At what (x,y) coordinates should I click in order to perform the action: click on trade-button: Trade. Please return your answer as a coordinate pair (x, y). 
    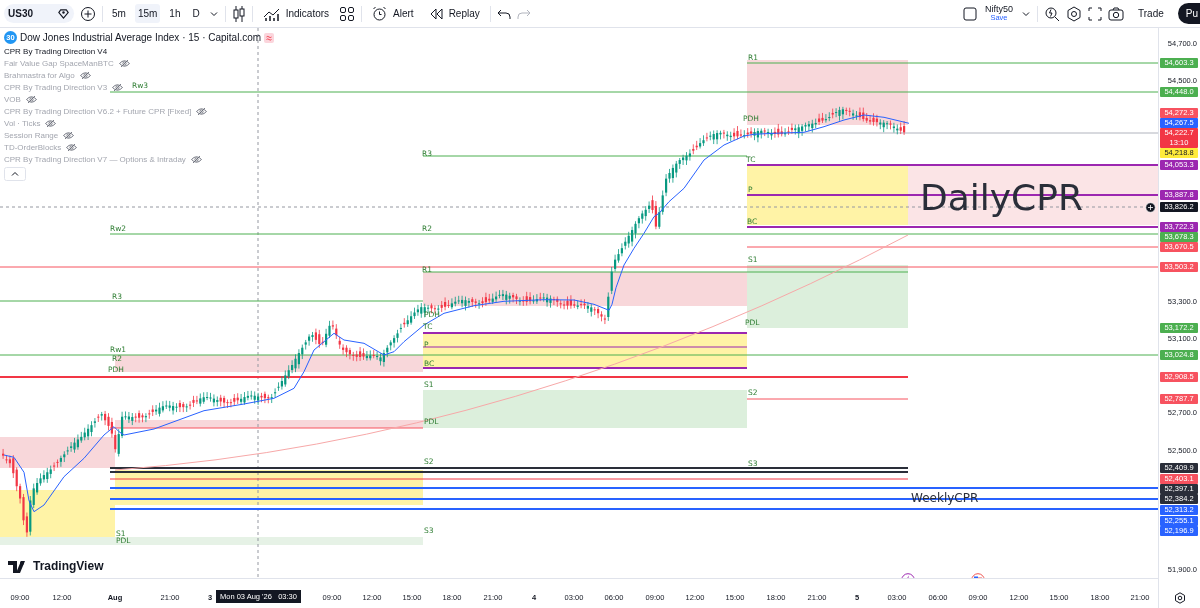
    Looking at the image, I should click on (1151, 13).